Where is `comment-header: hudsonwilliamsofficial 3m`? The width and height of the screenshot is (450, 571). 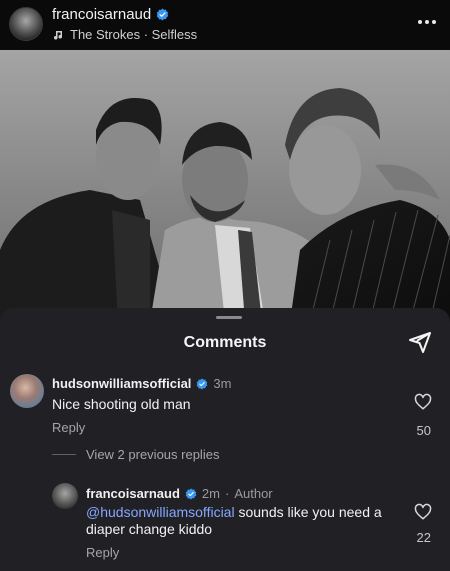 comment-header: hudsonwilliamsofficial 3m is located at coordinates (141, 383).